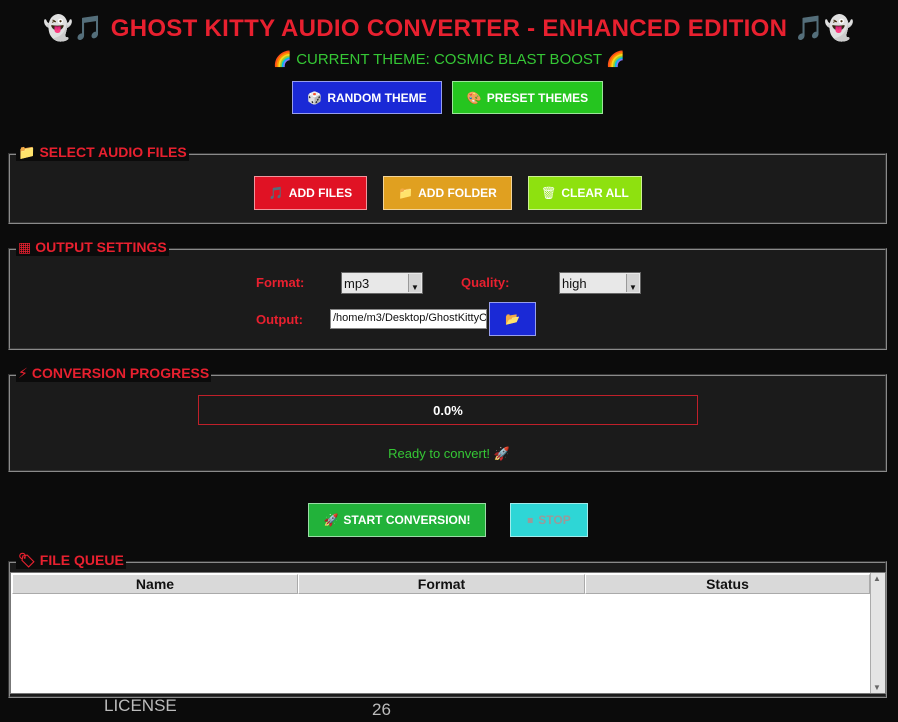  Describe the element at coordinates (377, 97) in the screenshot. I see `random-theme-label: RANDOM THEME` at that location.